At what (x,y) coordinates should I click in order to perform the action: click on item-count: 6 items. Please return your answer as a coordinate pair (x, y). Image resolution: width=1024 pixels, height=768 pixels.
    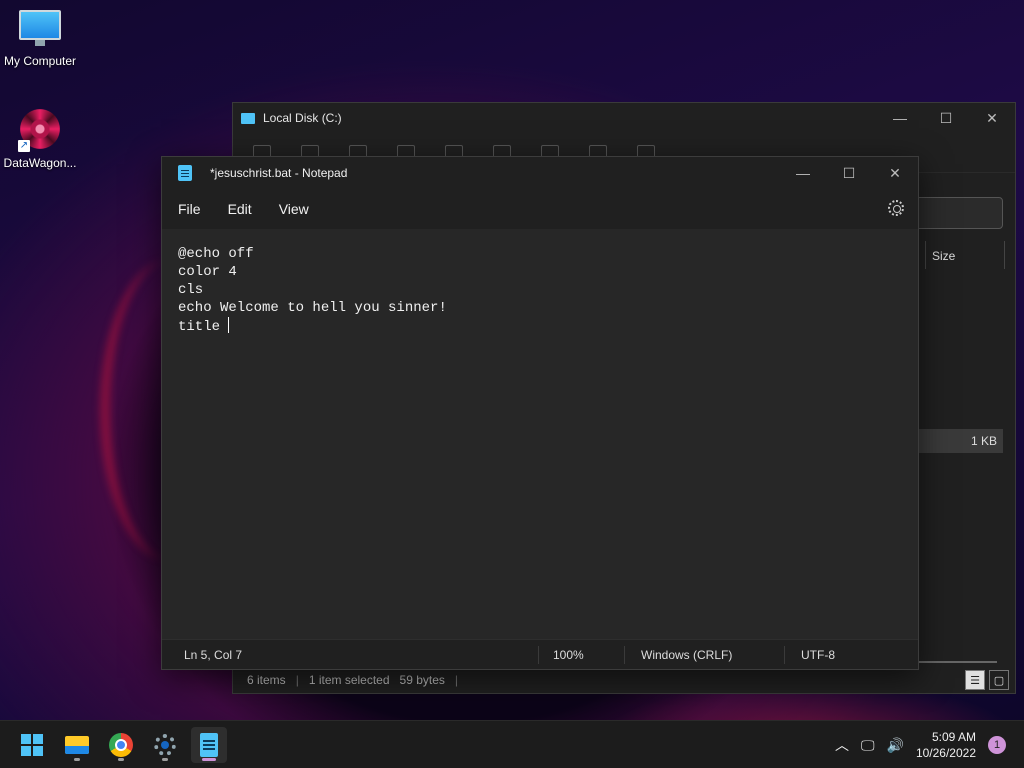
    Looking at the image, I should click on (266, 680).